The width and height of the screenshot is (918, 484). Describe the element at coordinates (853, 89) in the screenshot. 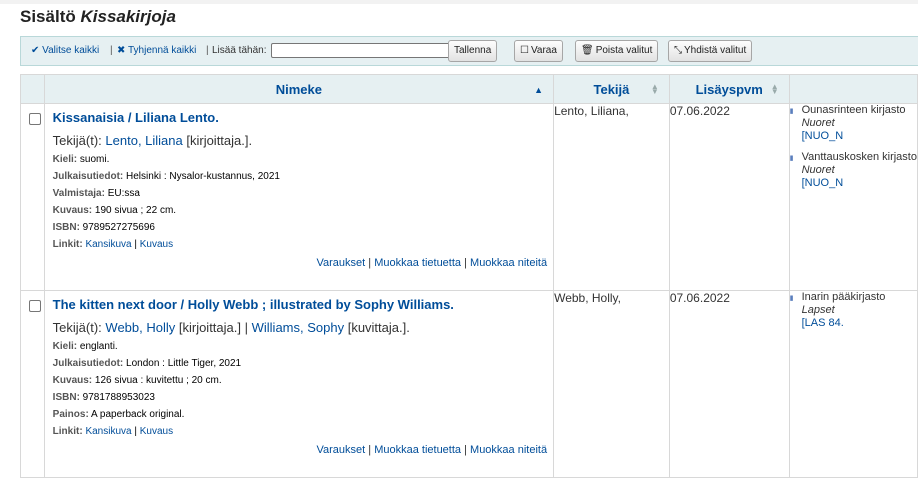

I see `column-header-items` at that location.